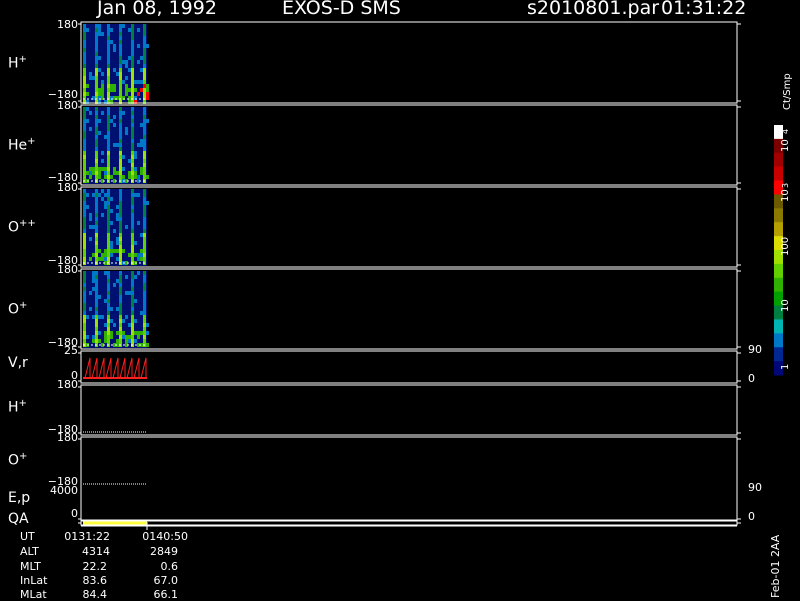 The width and height of the screenshot is (800, 601). What do you see at coordinates (166, 580) in the screenshot?
I see `footer-inlat-end: 67.0` at bounding box center [166, 580].